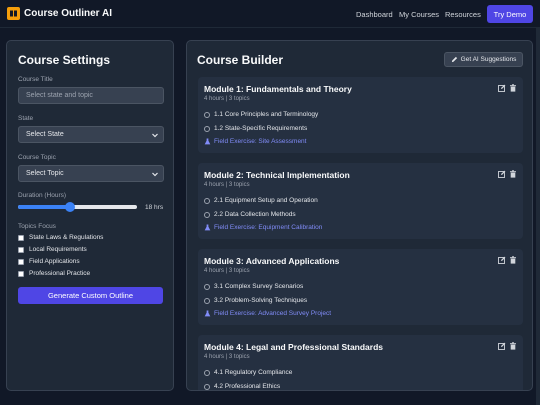 The width and height of the screenshot is (540, 405). I want to click on duration-value: 18 hrs, so click(154, 207).